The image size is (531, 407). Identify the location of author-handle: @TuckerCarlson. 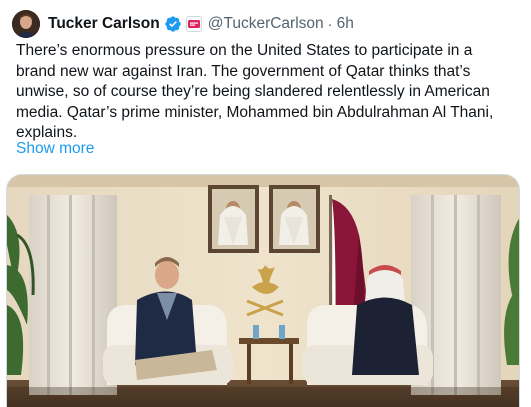
(266, 24).